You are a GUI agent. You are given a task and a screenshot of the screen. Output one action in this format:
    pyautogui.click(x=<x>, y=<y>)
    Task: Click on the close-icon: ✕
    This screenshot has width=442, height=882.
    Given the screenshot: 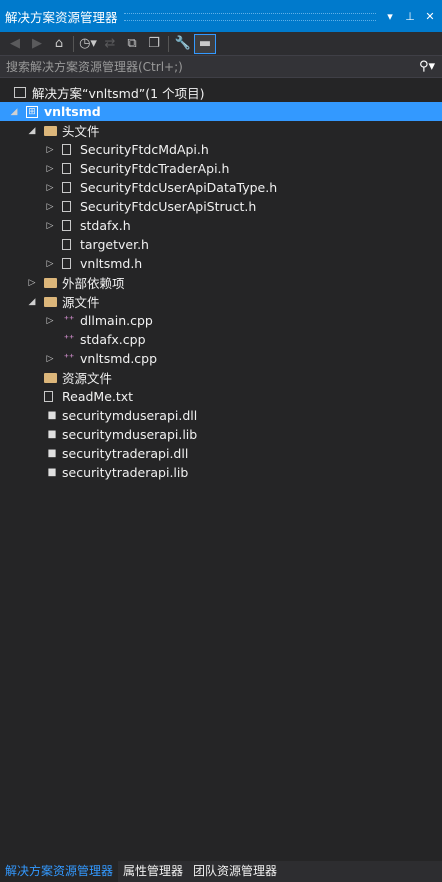 What is the action you would take?
    pyautogui.click(x=430, y=16)
    